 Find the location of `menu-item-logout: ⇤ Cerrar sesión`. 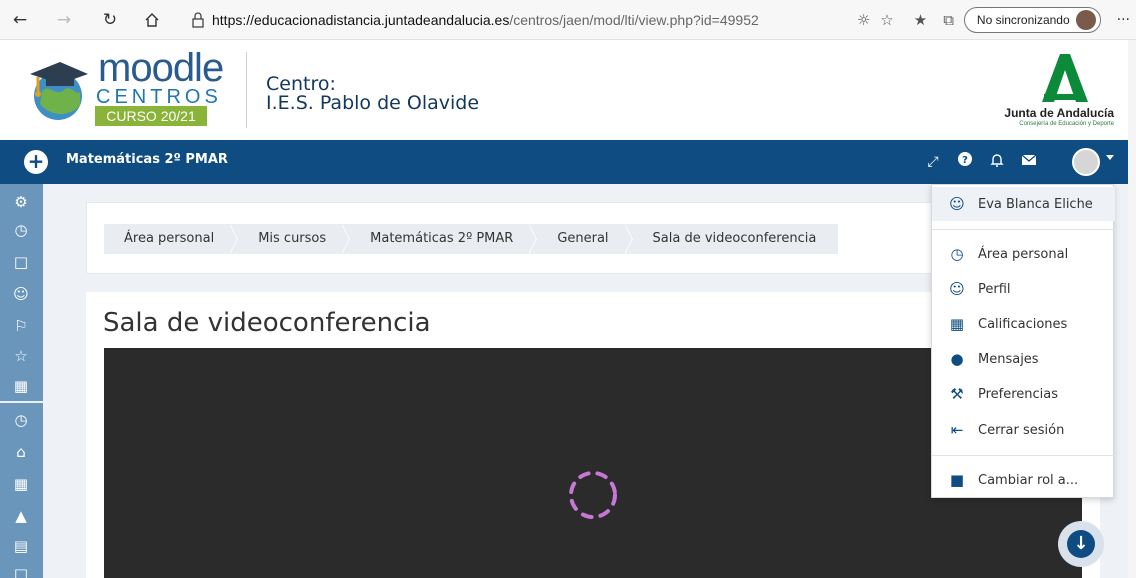

menu-item-logout: ⇤ Cerrar sesión is located at coordinates (1023, 430).